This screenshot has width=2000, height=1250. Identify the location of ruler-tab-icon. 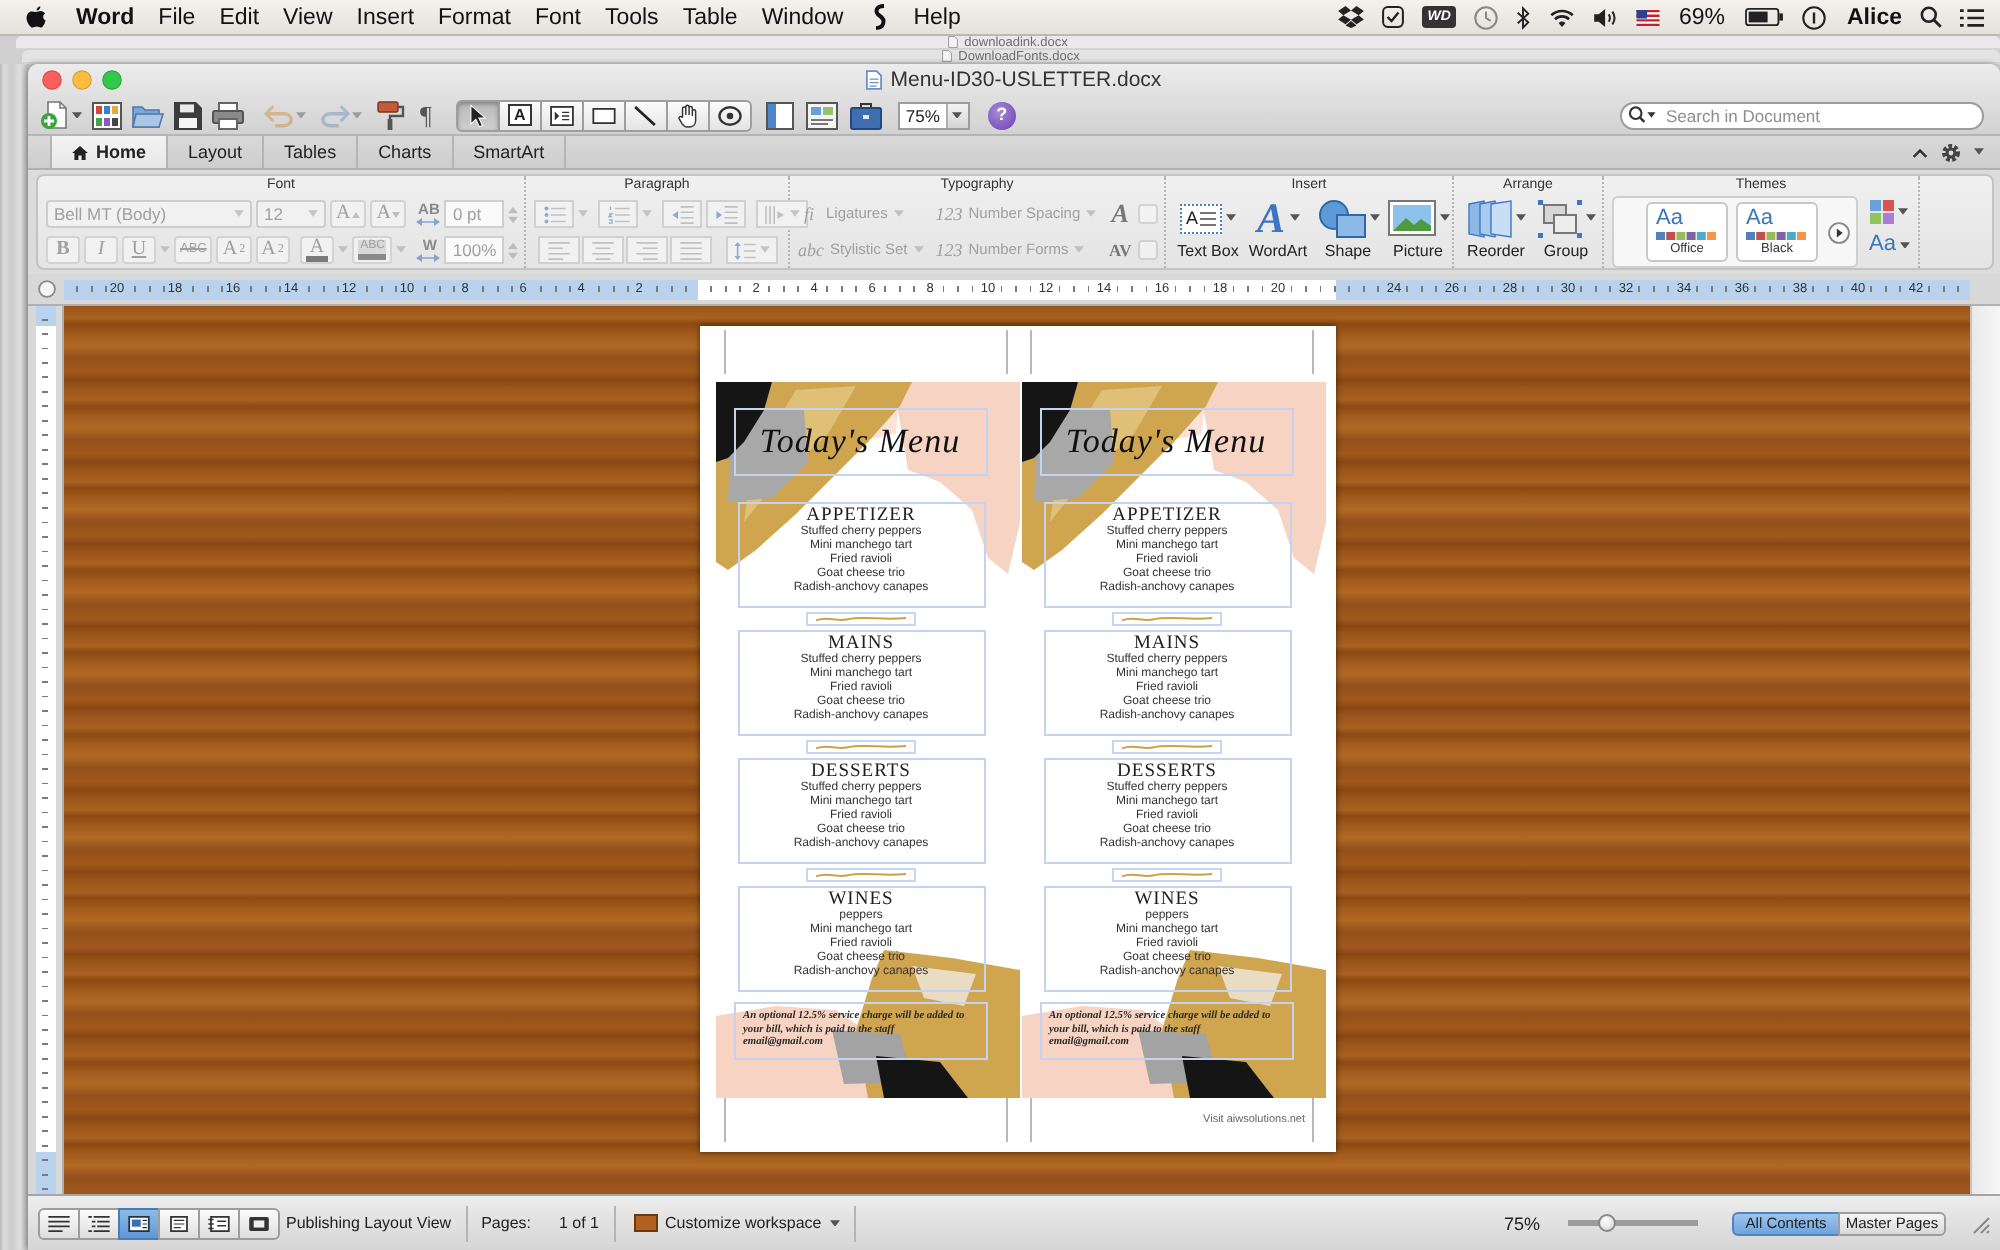
(46, 289).